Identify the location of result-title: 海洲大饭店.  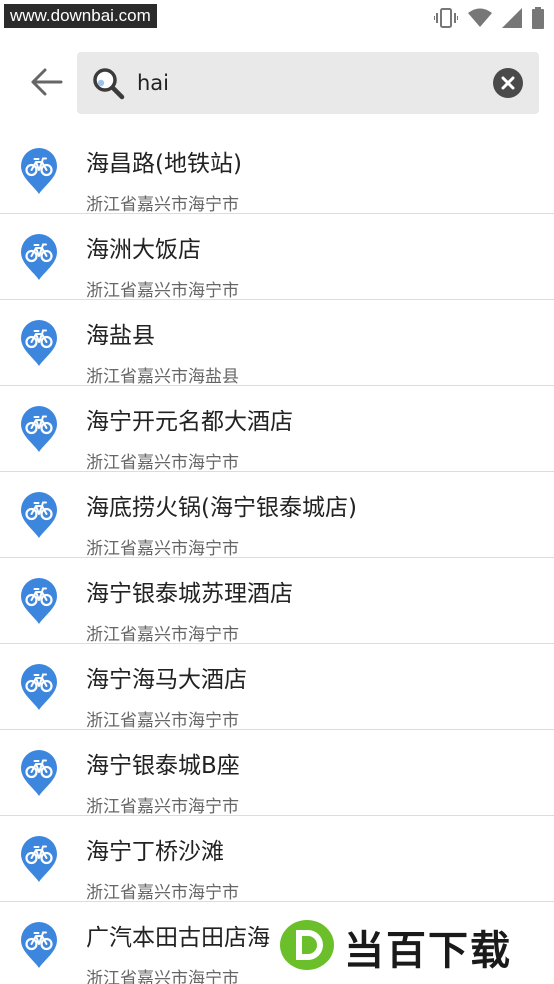
(143, 250).